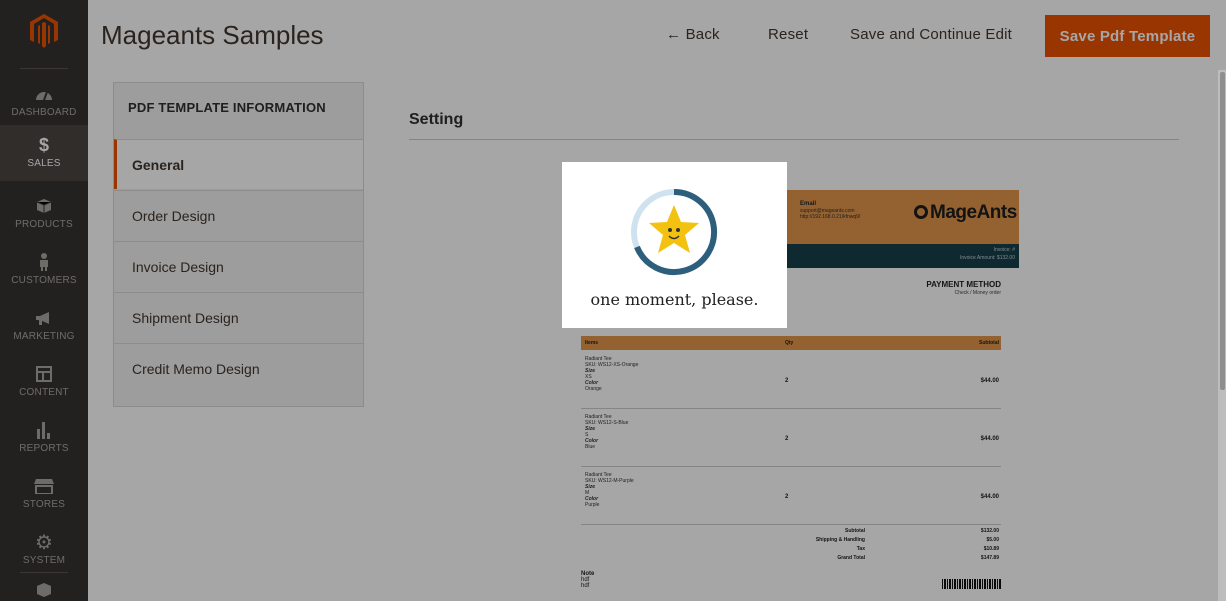 This screenshot has width=1226, height=601. Describe the element at coordinates (674, 299) in the screenshot. I see `loading-text: one moment, please.` at that location.